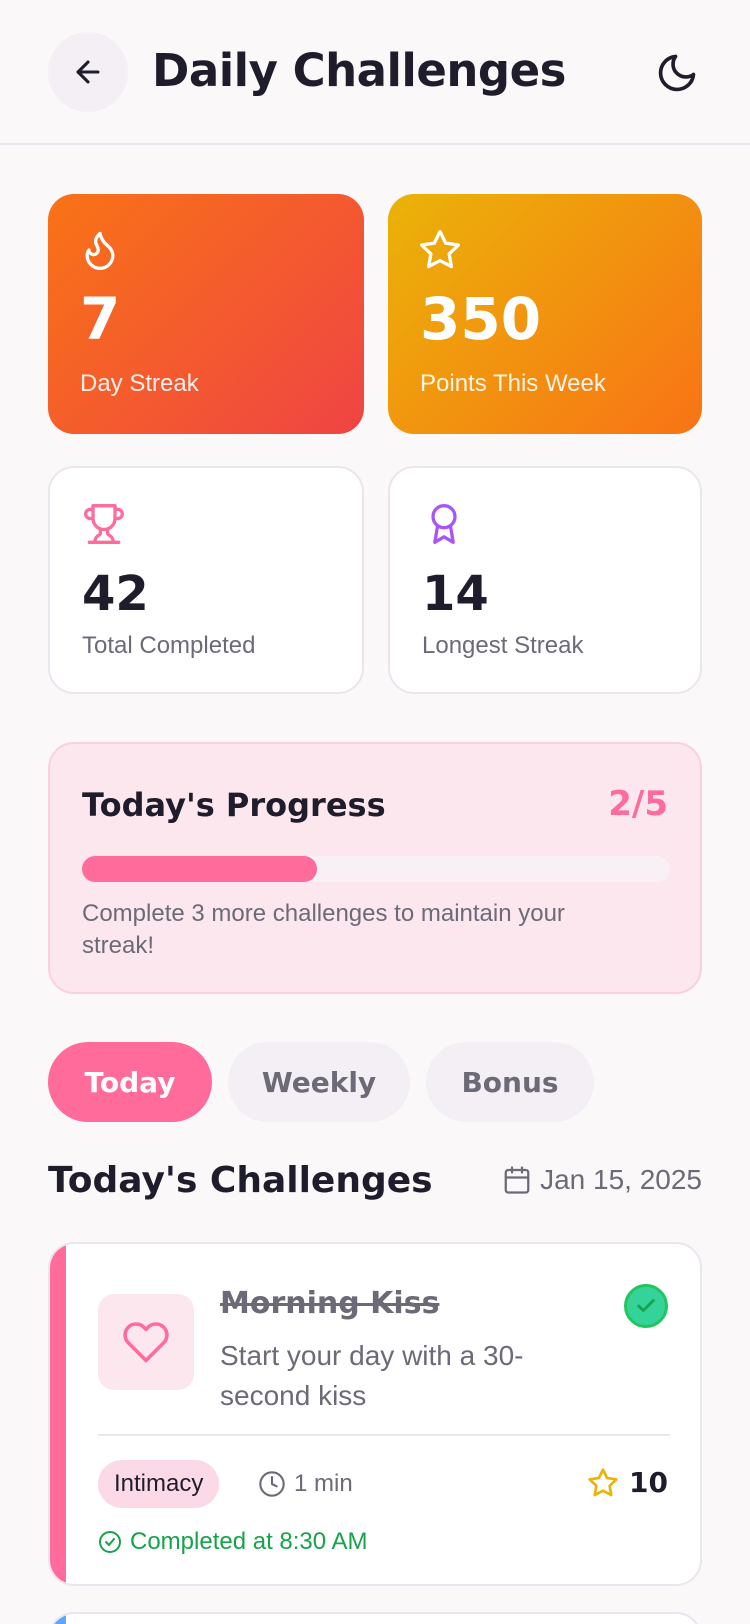 This screenshot has height=1624, width=750. What do you see at coordinates (510, 1082) in the screenshot?
I see `tab-bonus: Bonus` at bounding box center [510, 1082].